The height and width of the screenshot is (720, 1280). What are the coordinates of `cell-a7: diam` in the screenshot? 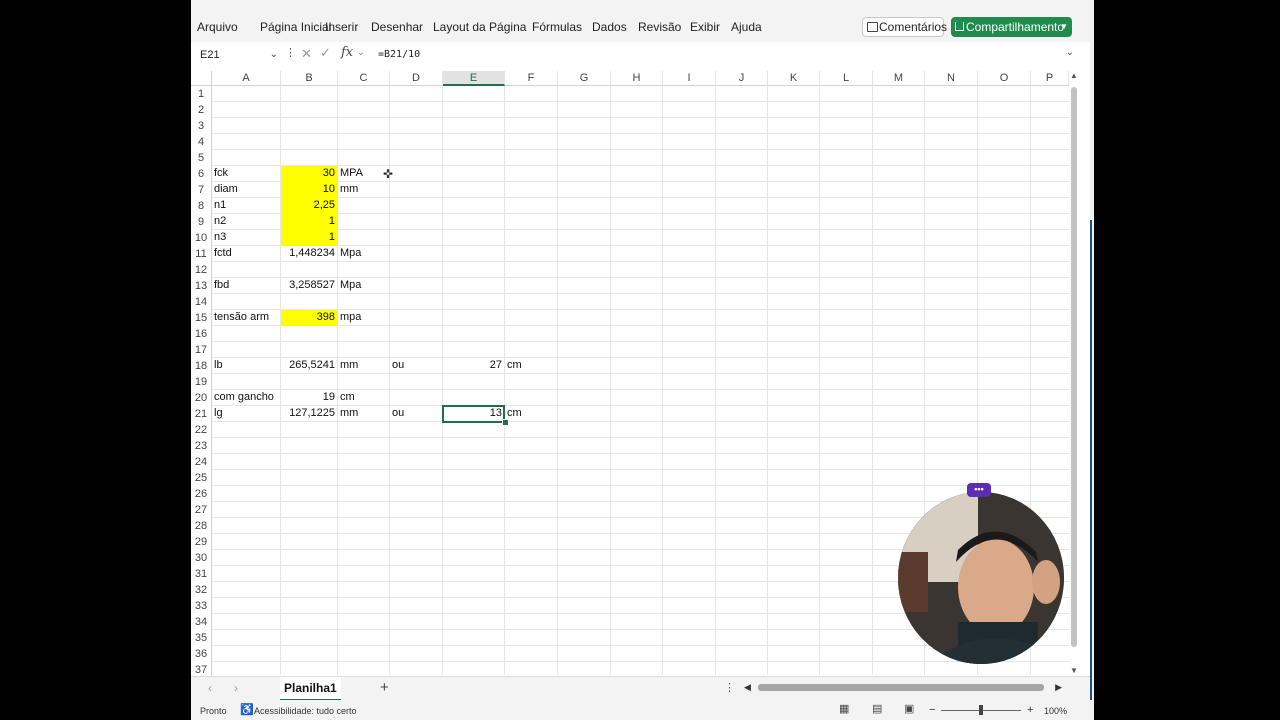 It's located at (226, 189).